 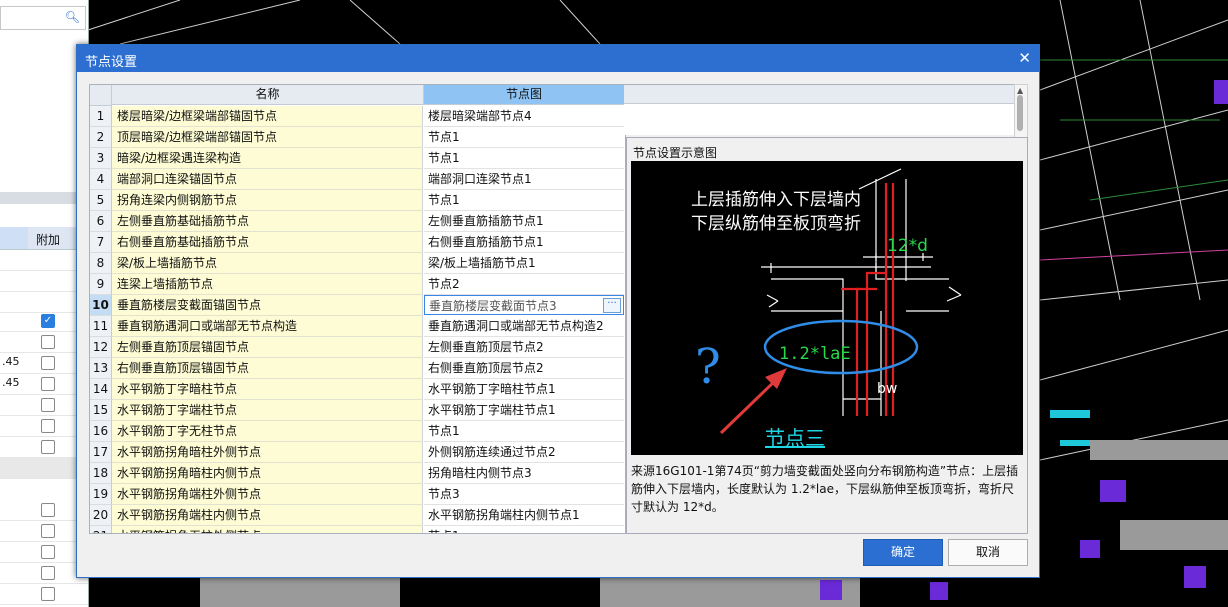 What do you see at coordinates (101, 179) in the screenshot?
I see `row-number: 4` at bounding box center [101, 179].